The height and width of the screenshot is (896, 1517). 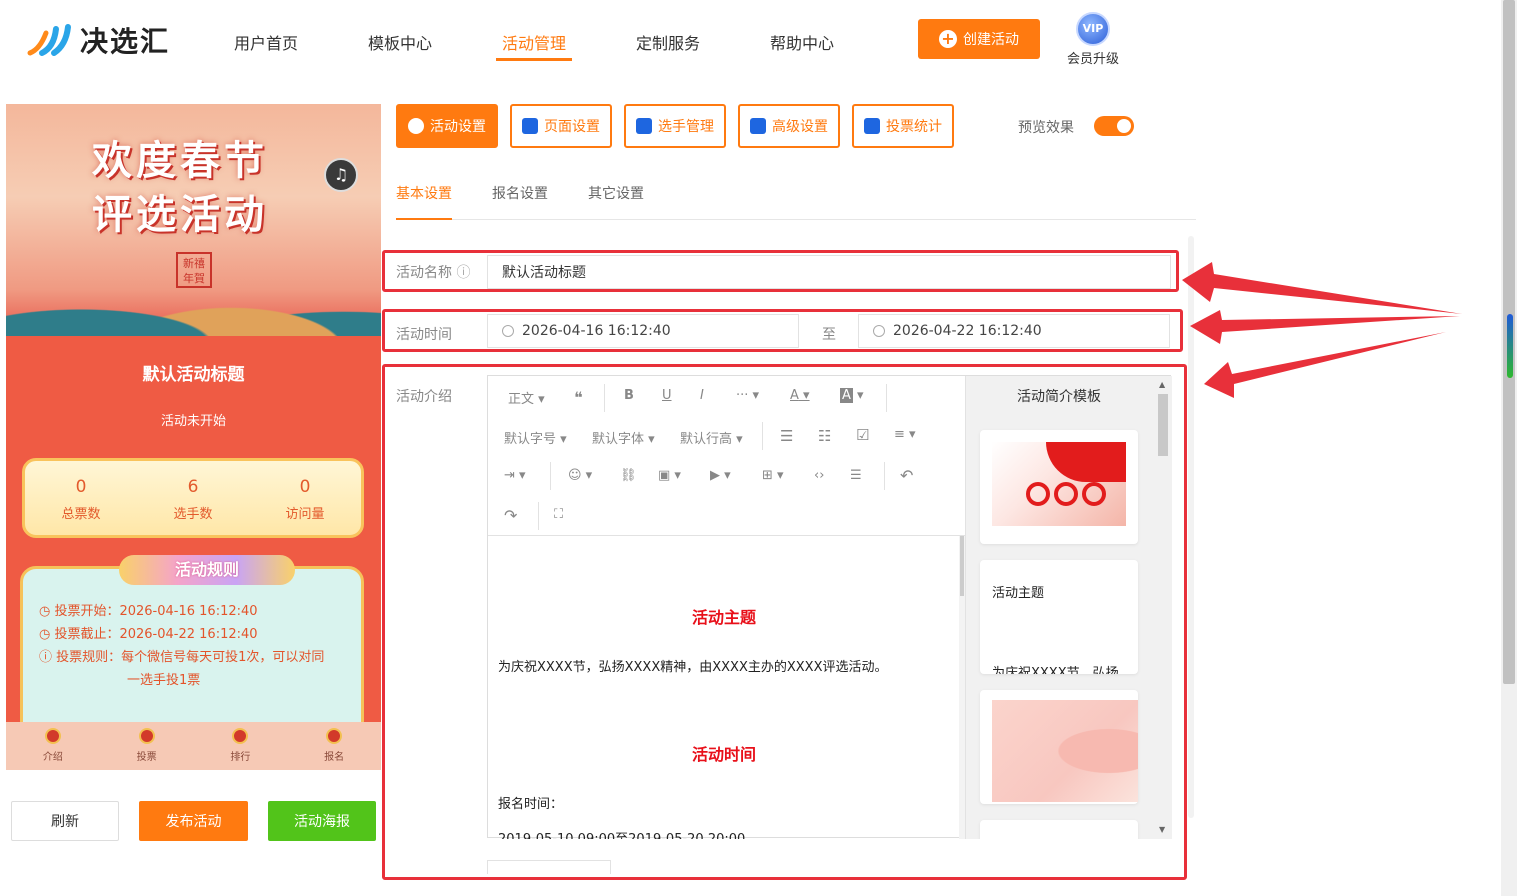 I want to click on tab-signup: 报名, so click(x=334, y=746).